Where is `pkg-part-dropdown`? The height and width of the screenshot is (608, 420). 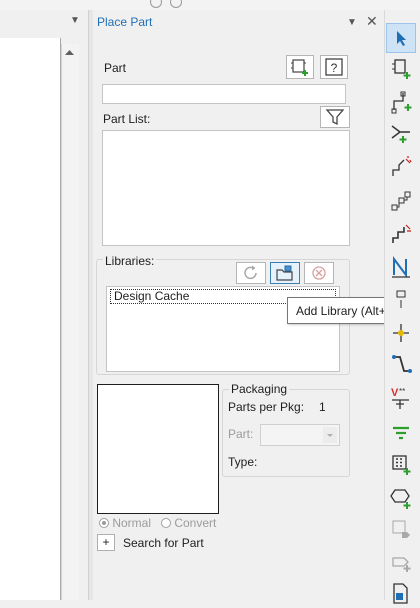 pkg-part-dropdown is located at coordinates (330, 435).